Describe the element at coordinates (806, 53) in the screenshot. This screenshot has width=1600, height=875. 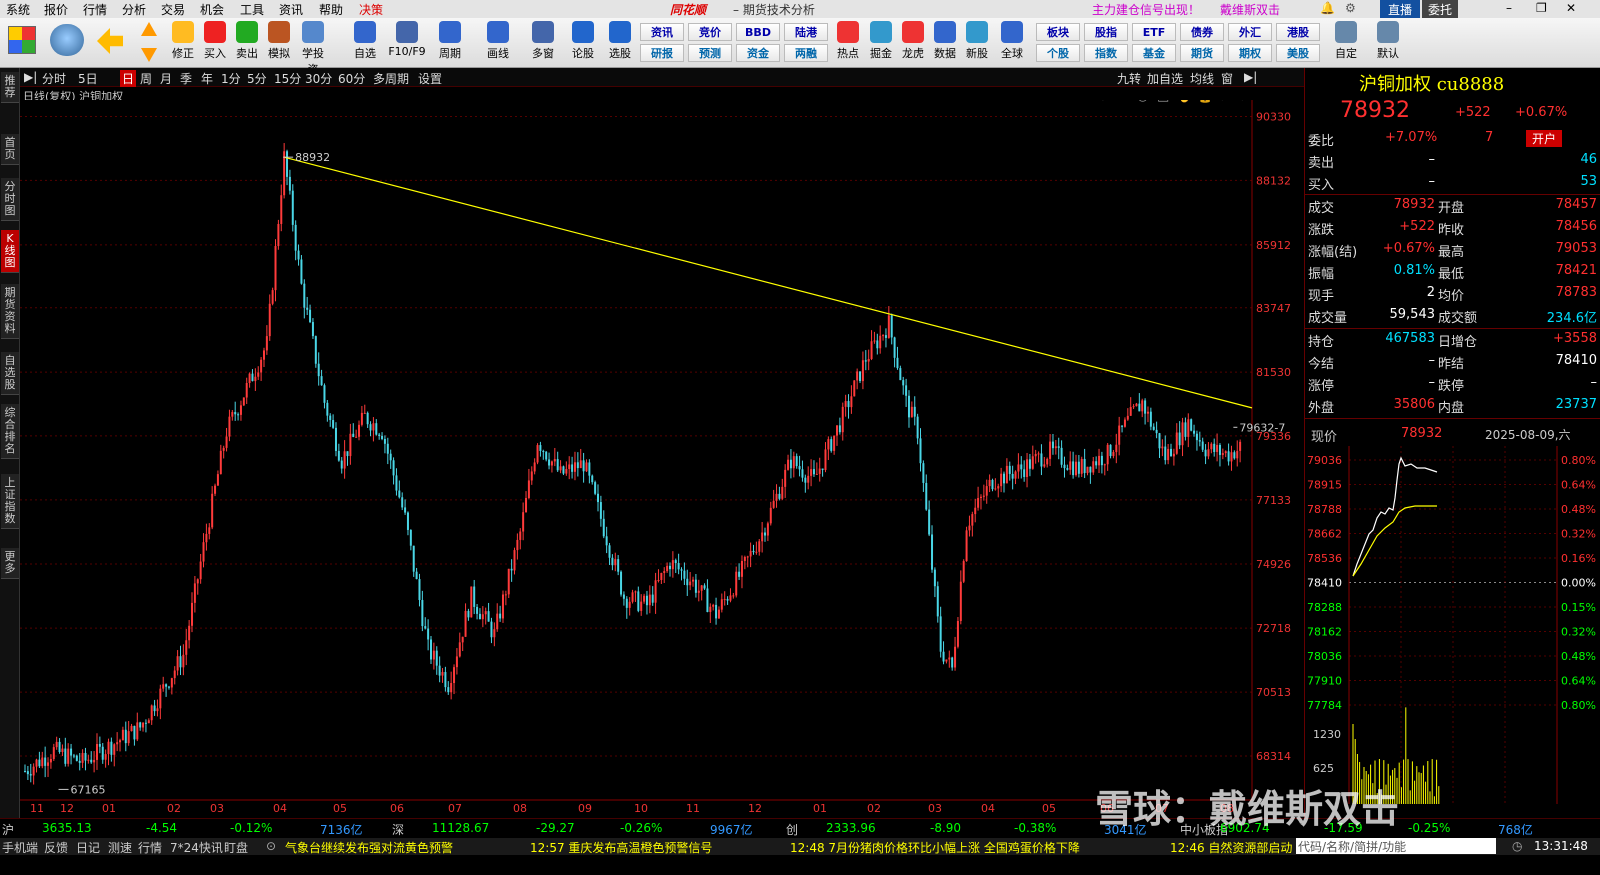
I see `toolbar-grid-两融: 两融` at that location.